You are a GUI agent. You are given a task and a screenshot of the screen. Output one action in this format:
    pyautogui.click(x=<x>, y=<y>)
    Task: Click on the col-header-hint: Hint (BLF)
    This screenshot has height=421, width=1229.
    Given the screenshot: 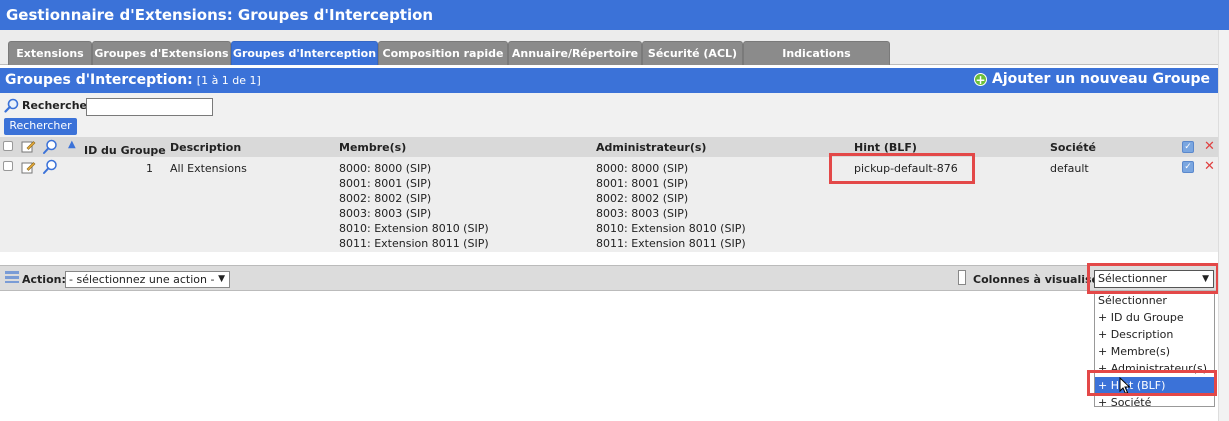 What is the action you would take?
    pyautogui.click(x=885, y=147)
    